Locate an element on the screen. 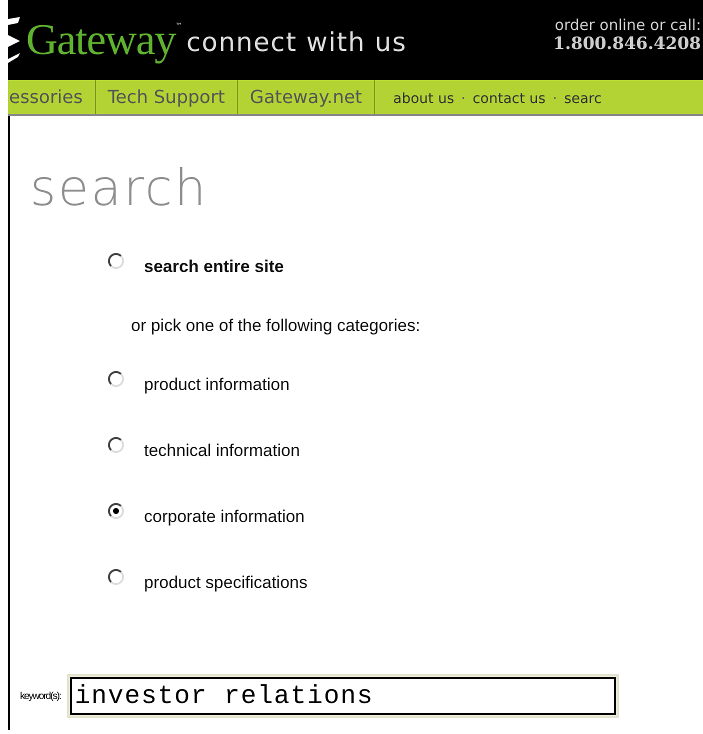 The width and height of the screenshot is (703, 734). keywords-field: investor relations is located at coordinates (342, 696).